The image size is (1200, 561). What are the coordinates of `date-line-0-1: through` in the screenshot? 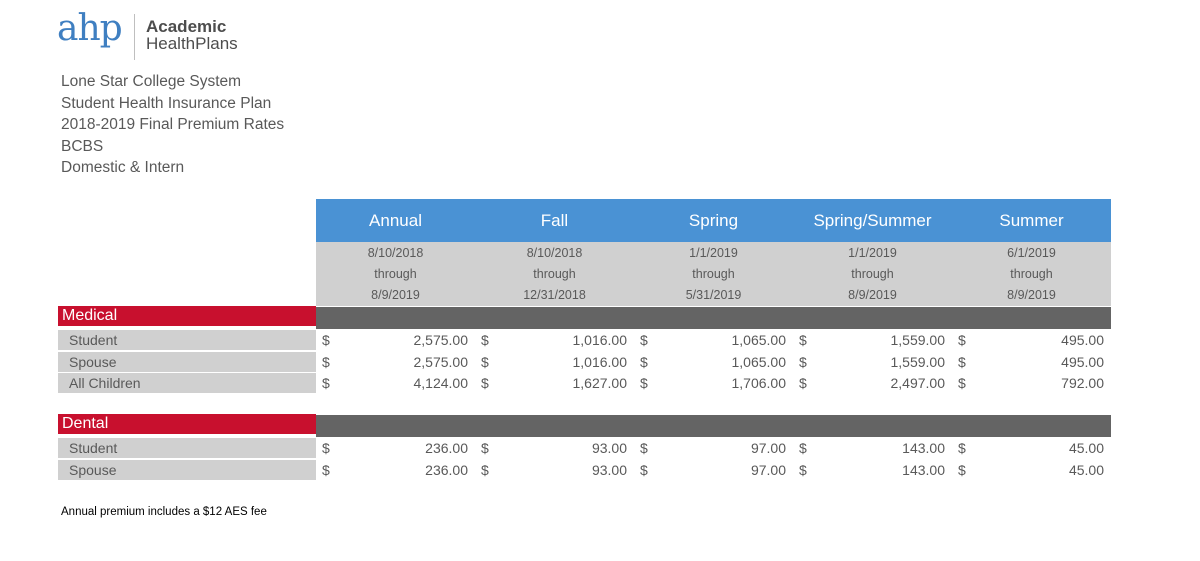 It's located at (395, 274).